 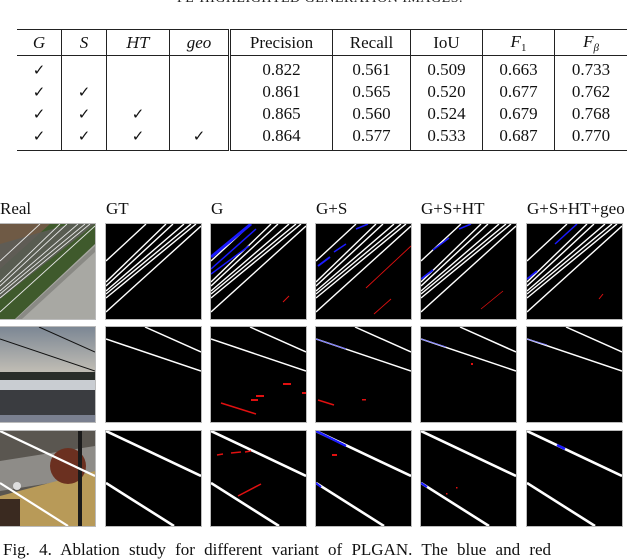 What do you see at coordinates (371, 42) in the screenshot?
I see `header-recall: Recall` at bounding box center [371, 42].